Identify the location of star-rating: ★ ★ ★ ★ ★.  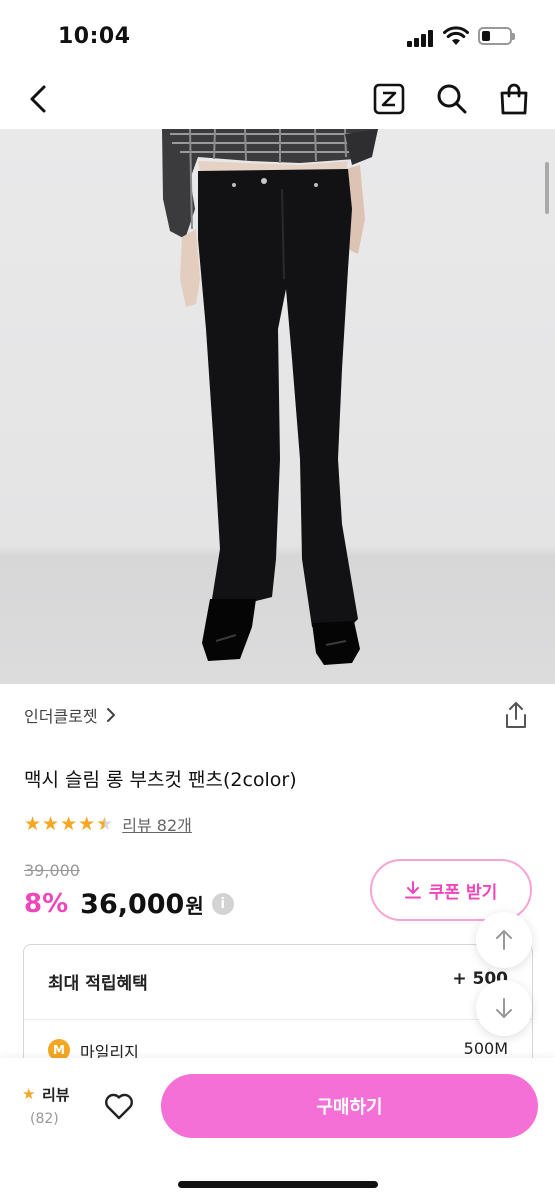
(69, 823).